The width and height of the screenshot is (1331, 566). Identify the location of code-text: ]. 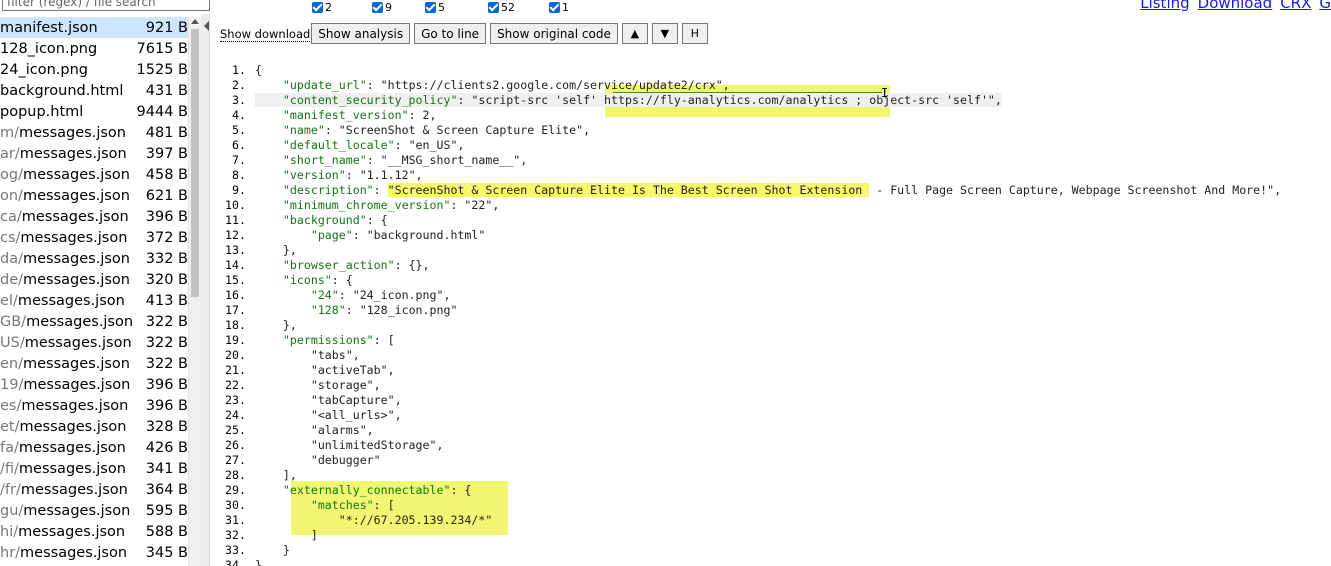
(286, 534).